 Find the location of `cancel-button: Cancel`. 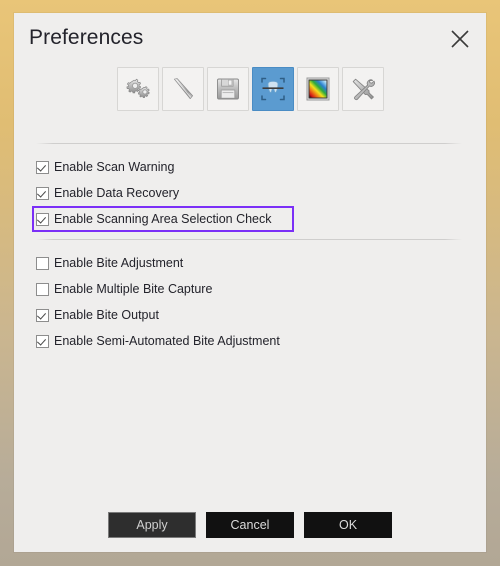

cancel-button: Cancel is located at coordinates (250, 525).